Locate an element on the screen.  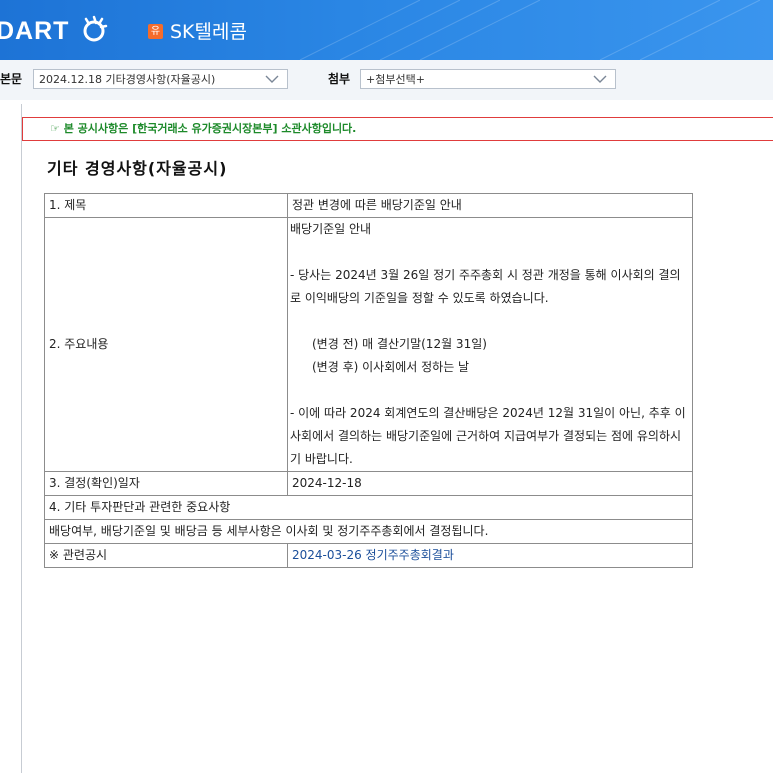
title-value: 정관 변경에 따른 배당기준일 안내 is located at coordinates (490, 205).